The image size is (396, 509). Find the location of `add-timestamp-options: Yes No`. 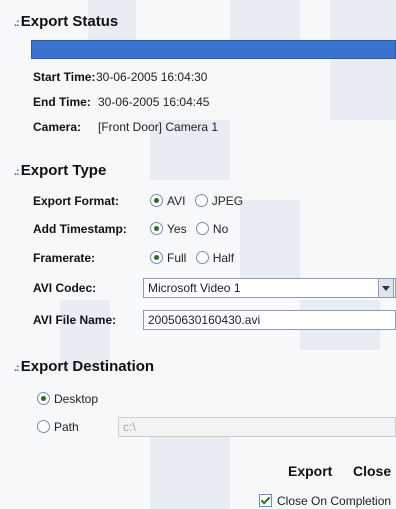

add-timestamp-options: Yes No is located at coordinates (192, 229).